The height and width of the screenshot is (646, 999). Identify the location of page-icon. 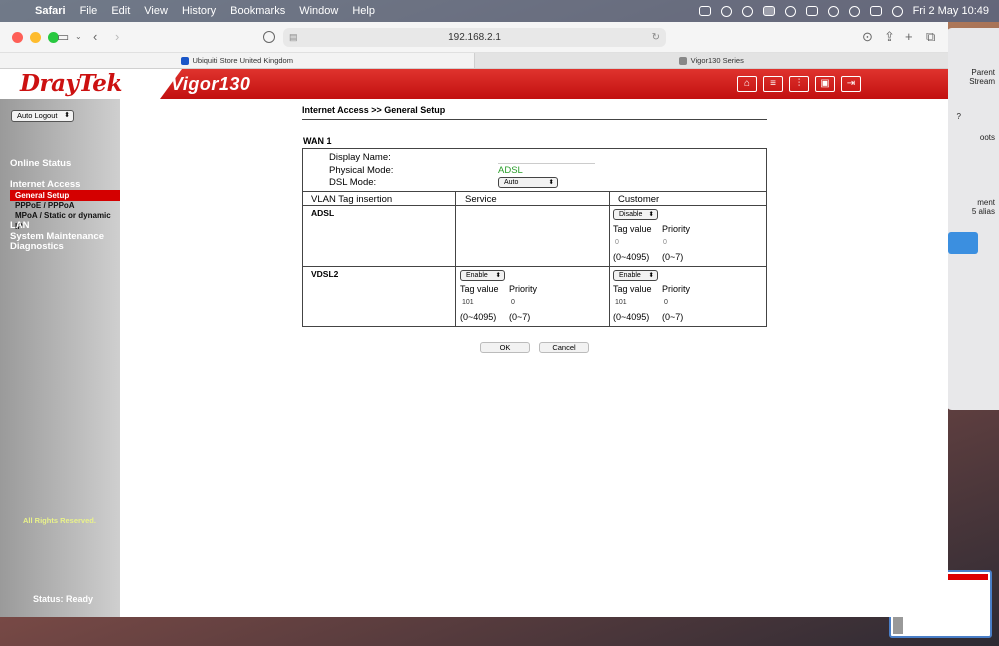
(682, 60).